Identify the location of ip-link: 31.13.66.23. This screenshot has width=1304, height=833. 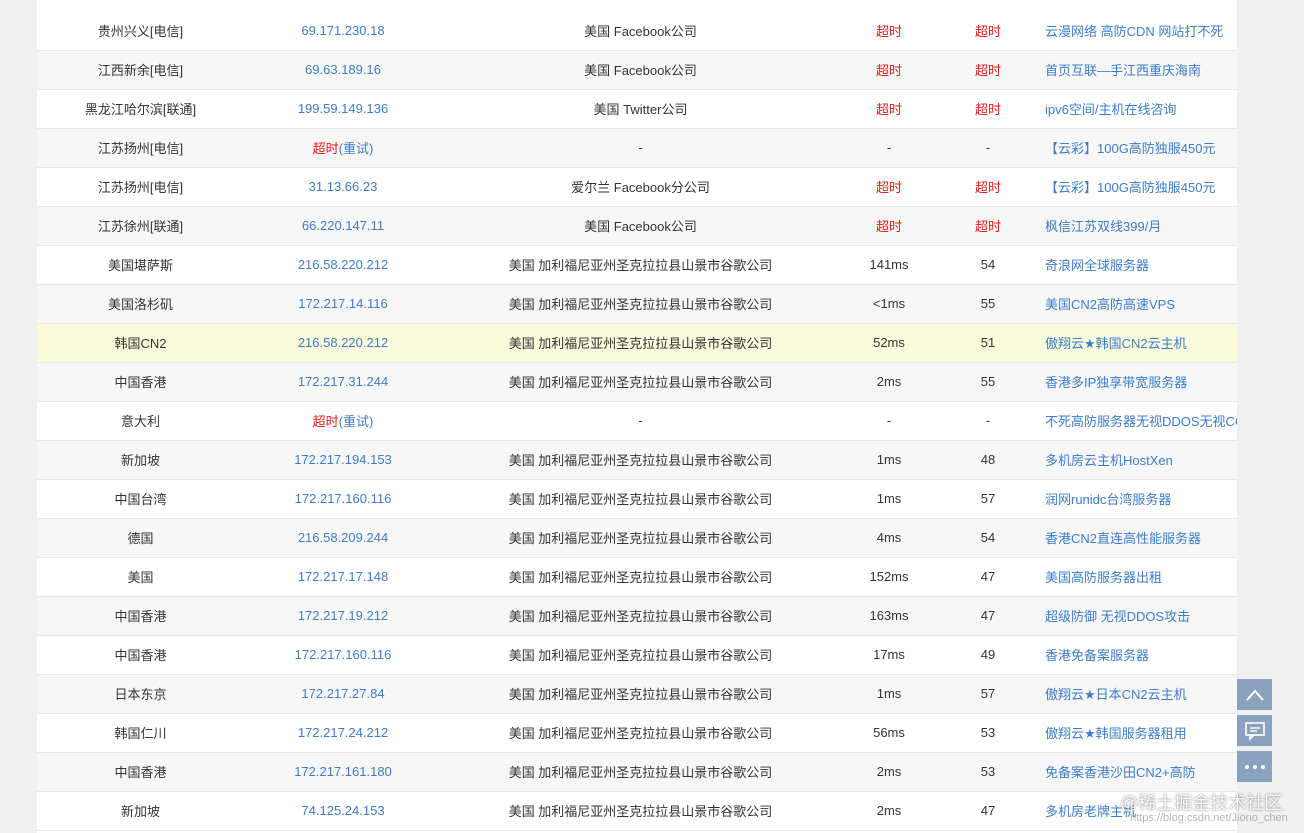
(343, 187).